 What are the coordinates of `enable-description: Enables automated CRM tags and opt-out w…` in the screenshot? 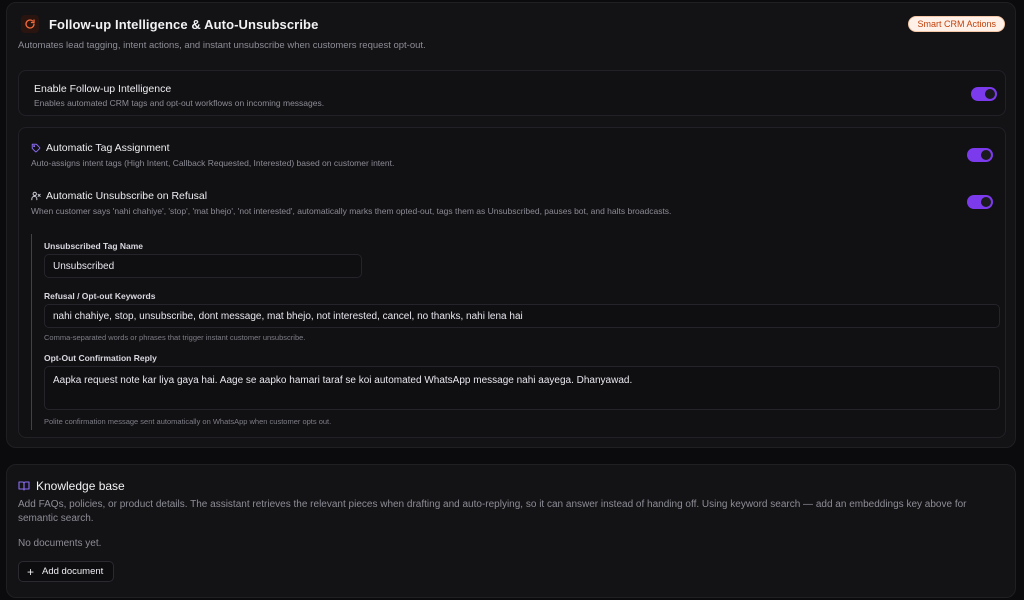 It's located at (179, 103).